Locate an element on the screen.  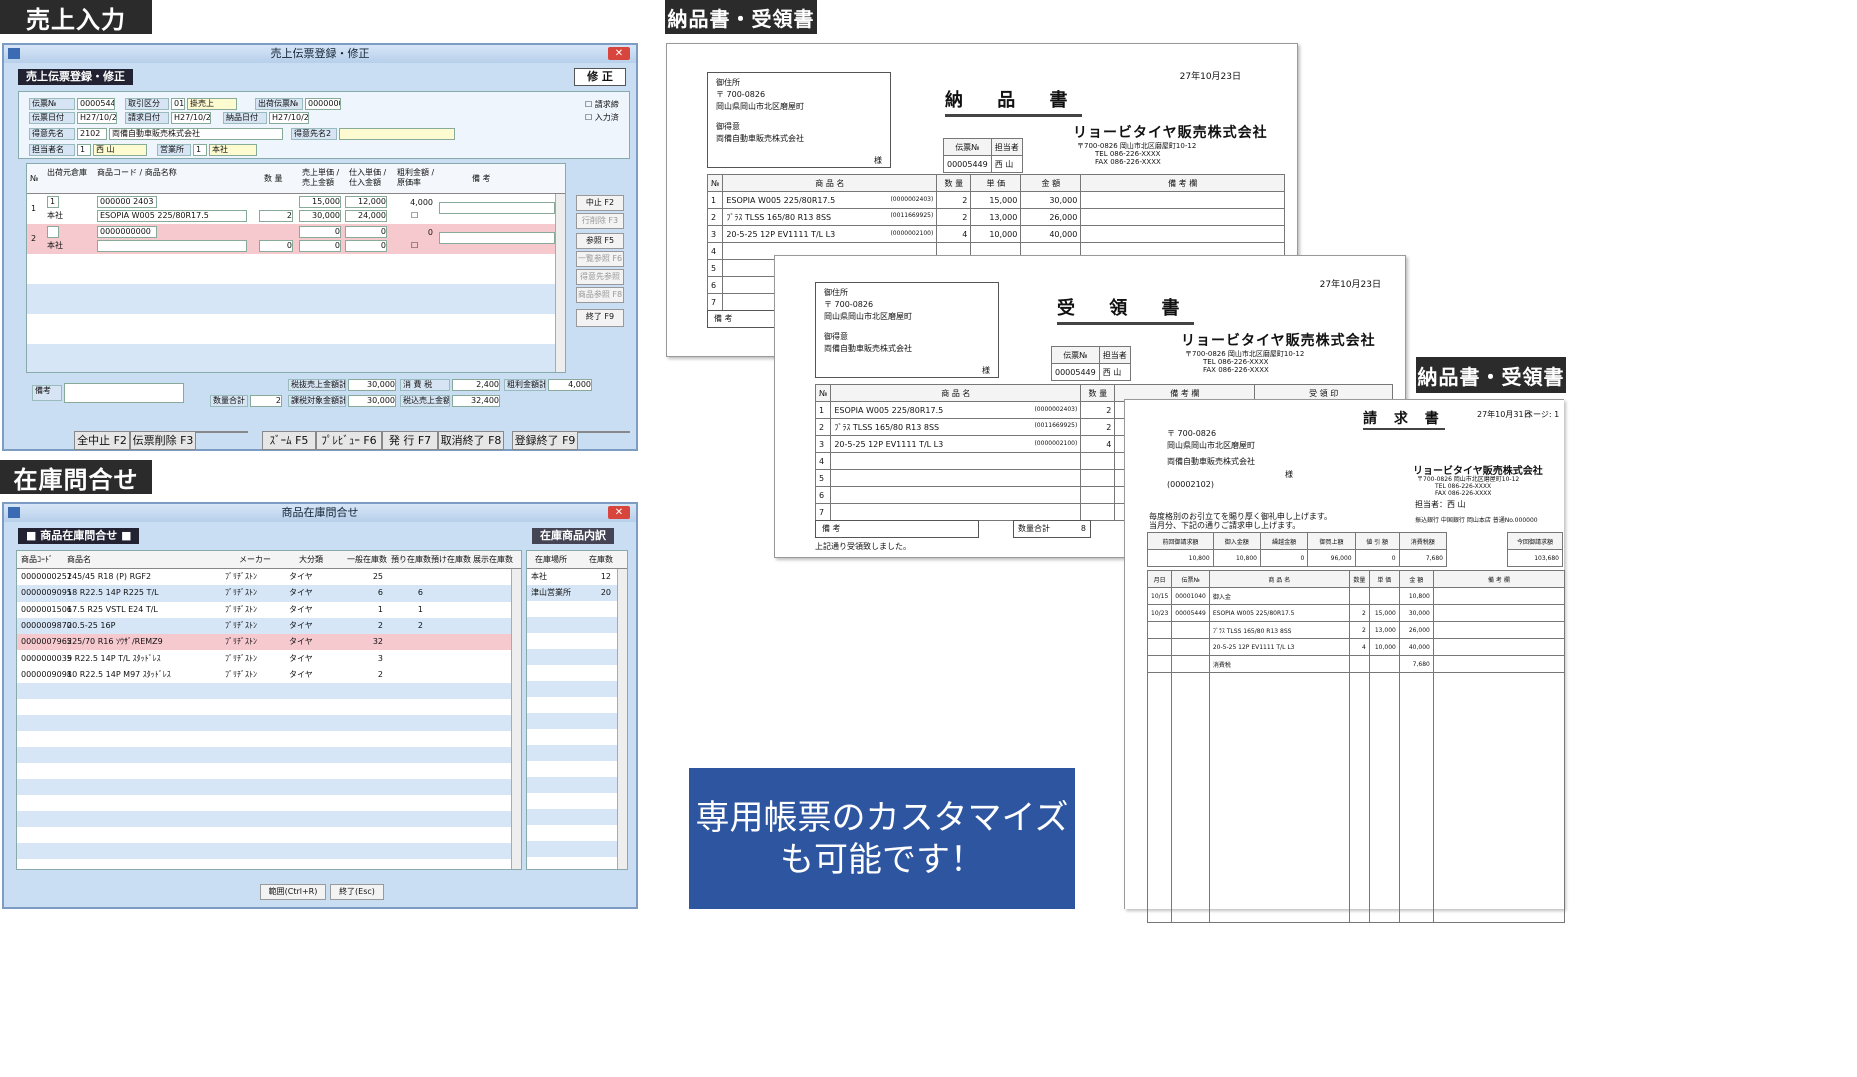
product-reference-button: 商品参照 F8 is located at coordinates (600, 295).